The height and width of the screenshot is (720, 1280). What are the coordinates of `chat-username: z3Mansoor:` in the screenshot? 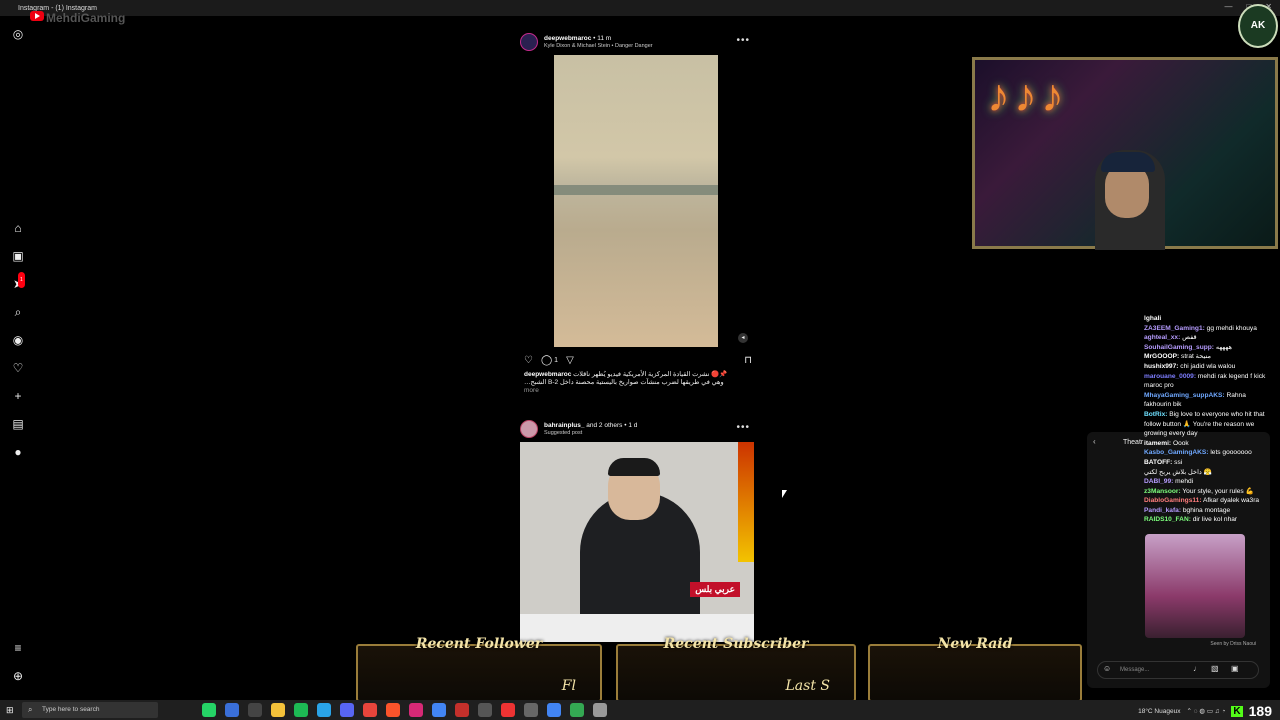 It's located at (1162, 491).